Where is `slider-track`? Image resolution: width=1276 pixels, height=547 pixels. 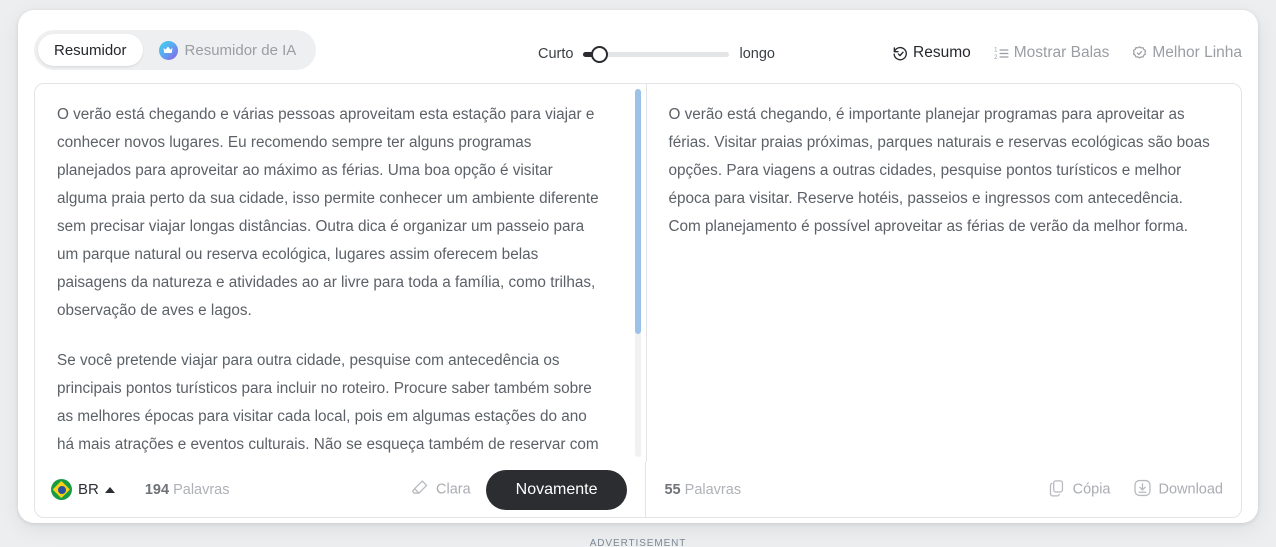
slider-track is located at coordinates (656, 54).